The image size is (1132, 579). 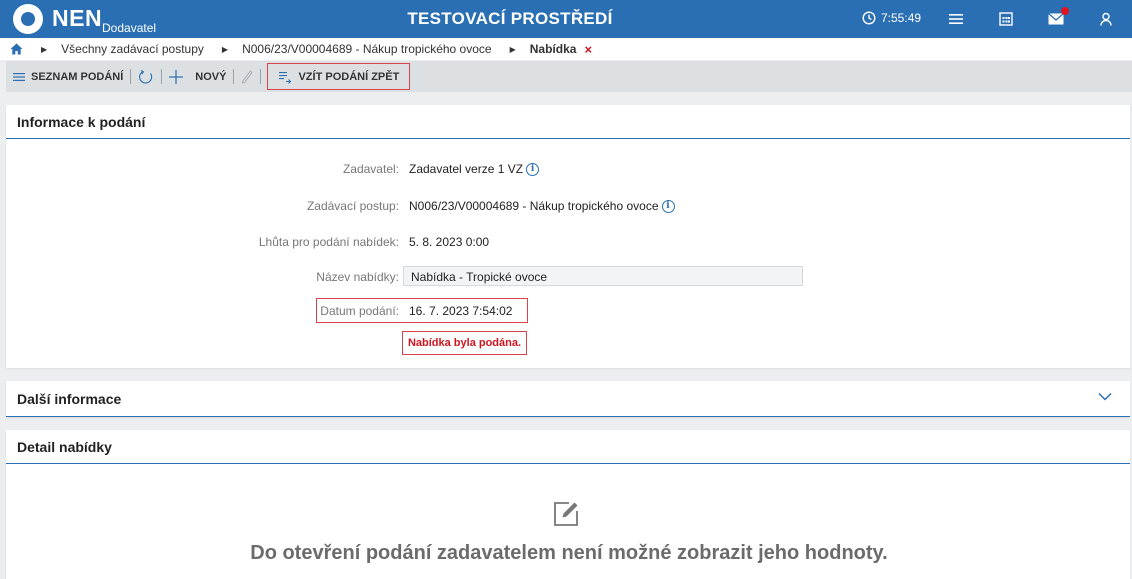 I want to click on more-info-card: Další informace, so click(x=568, y=399).